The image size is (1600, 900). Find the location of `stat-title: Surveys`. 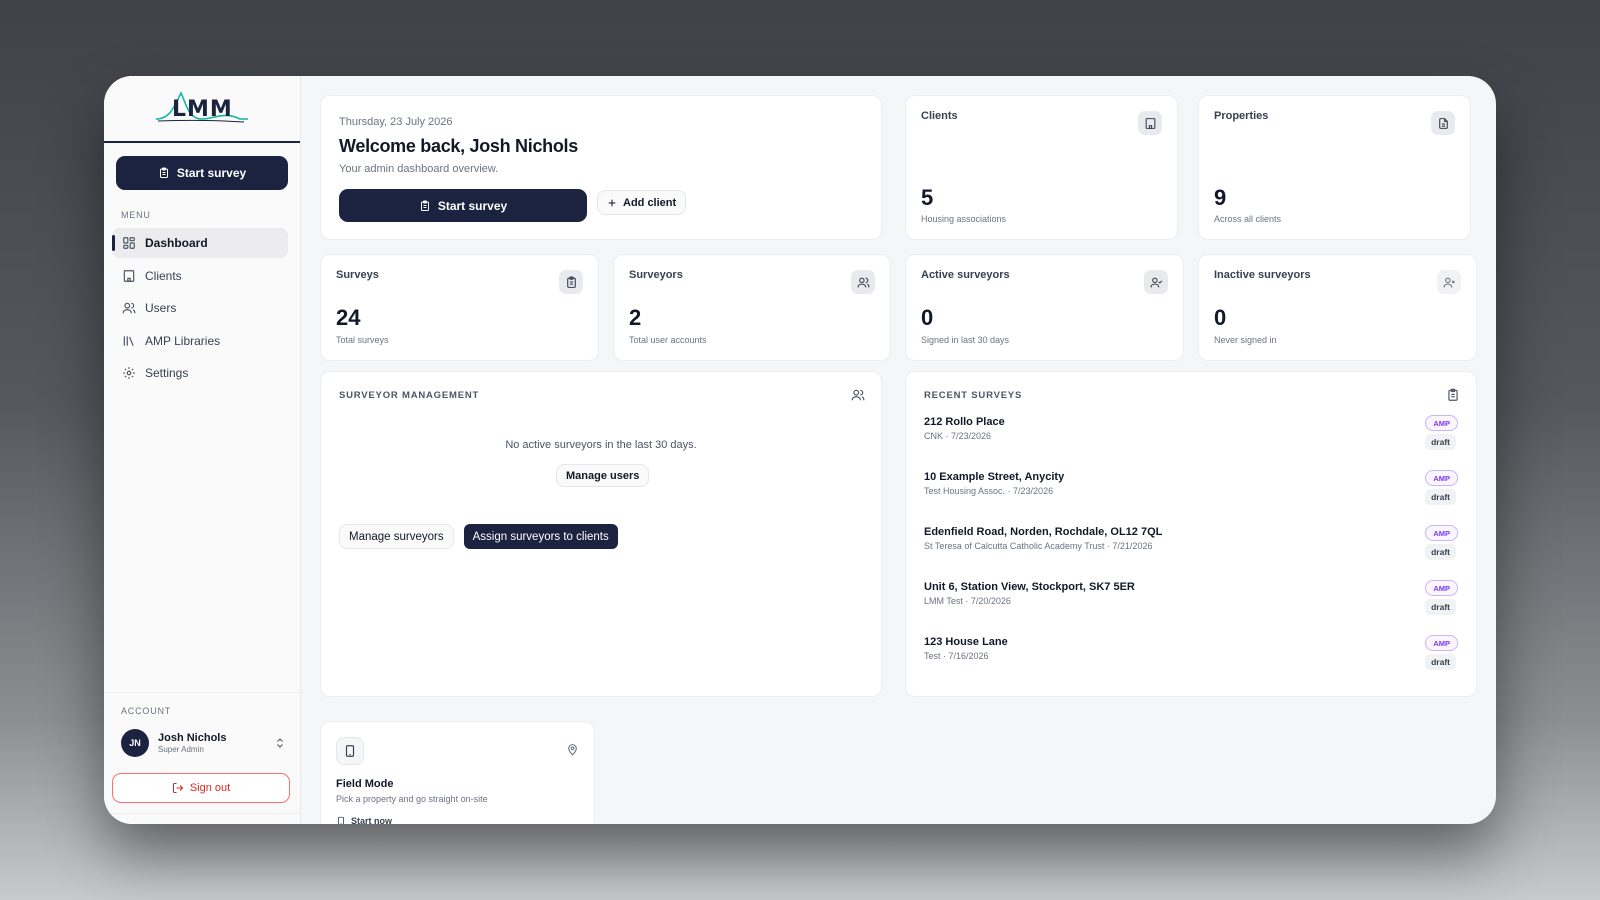

stat-title: Surveys is located at coordinates (357, 275).